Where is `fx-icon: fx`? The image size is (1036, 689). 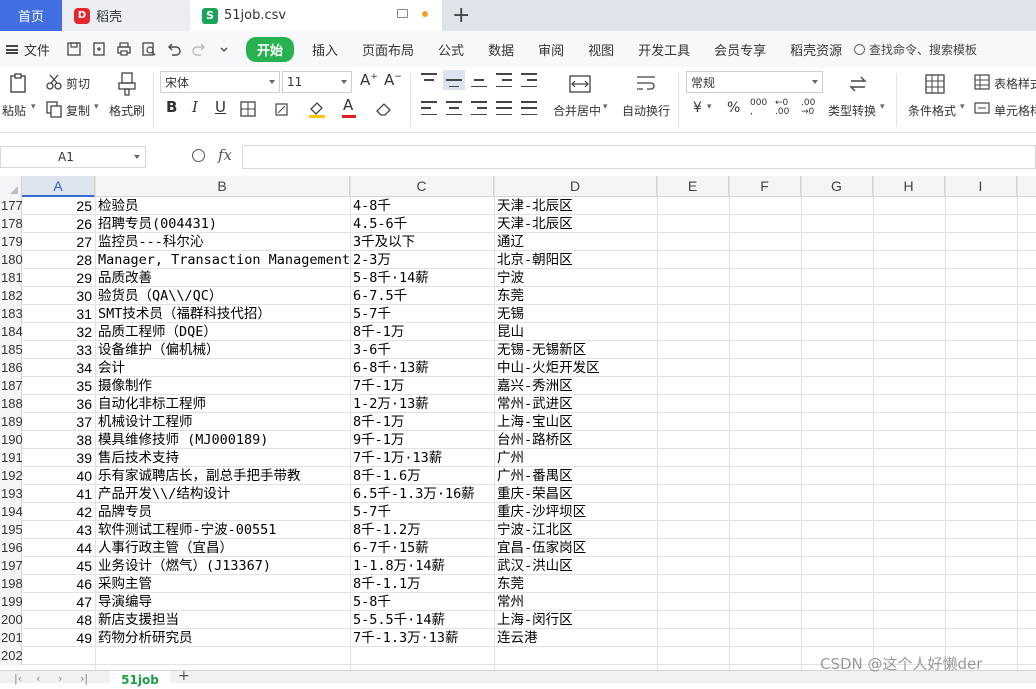
fx-icon: fx is located at coordinates (225, 155).